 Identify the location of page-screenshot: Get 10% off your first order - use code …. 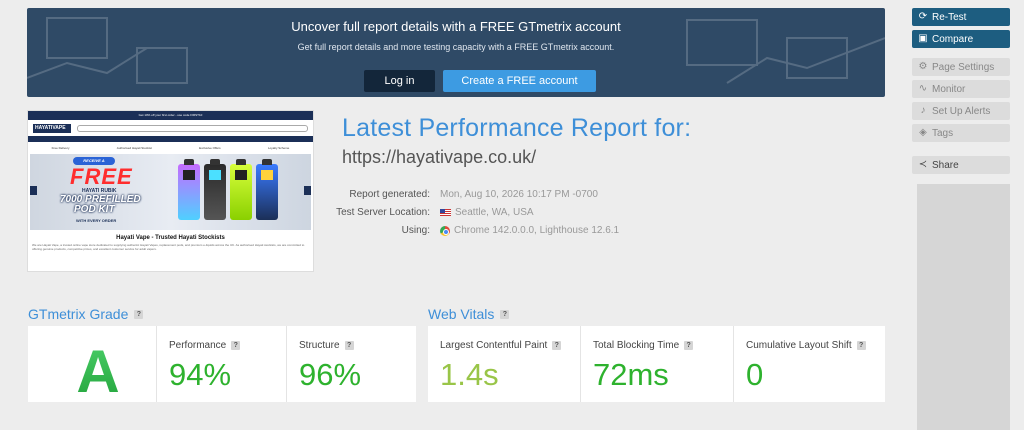
(170, 191).